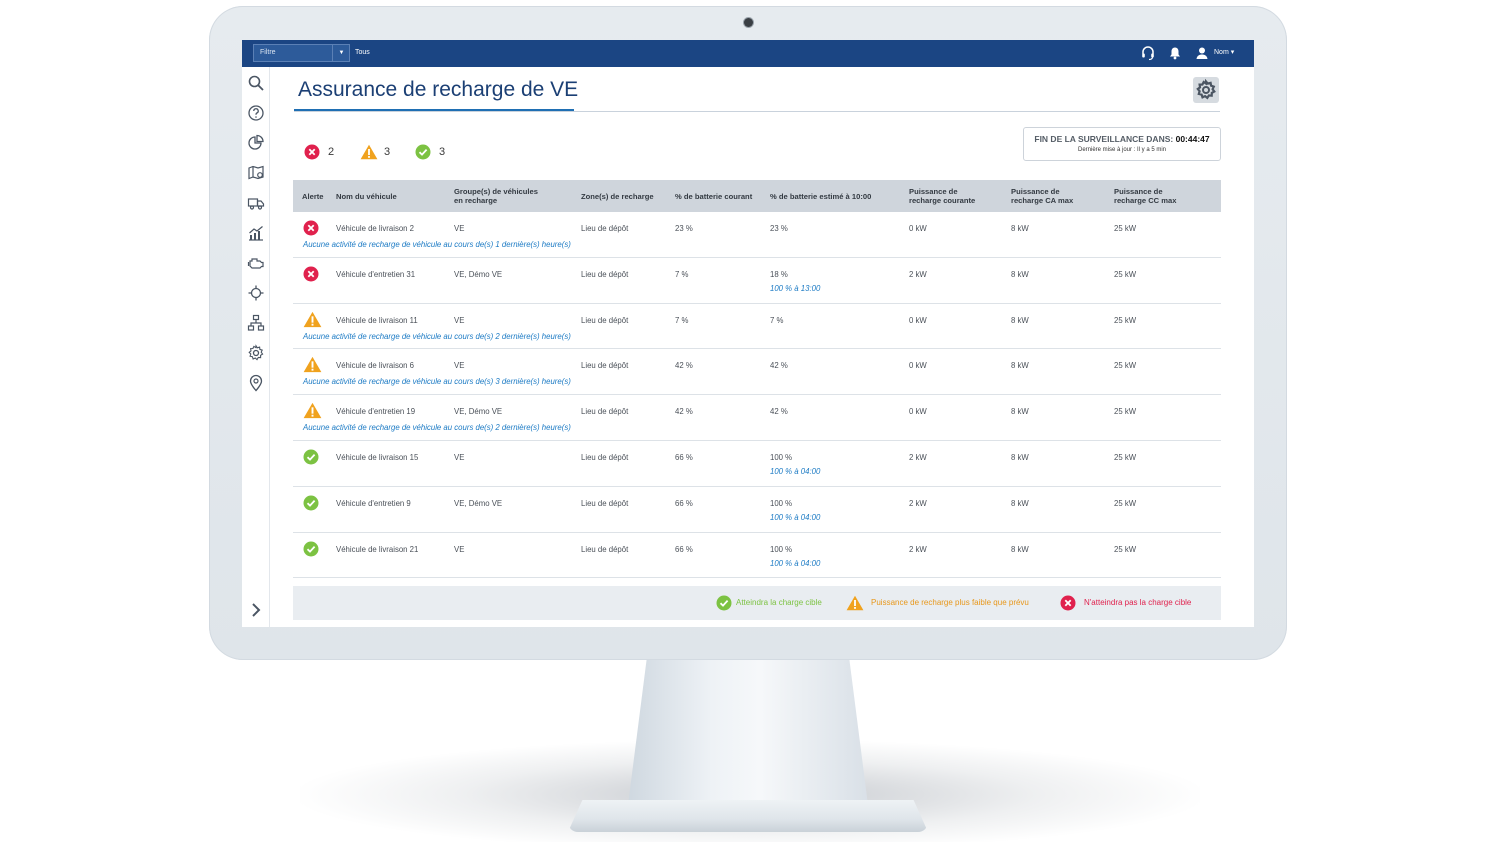  What do you see at coordinates (1138, 602) in the screenshot?
I see `legend-red-label: N'atteindra pas la charge cible` at bounding box center [1138, 602].